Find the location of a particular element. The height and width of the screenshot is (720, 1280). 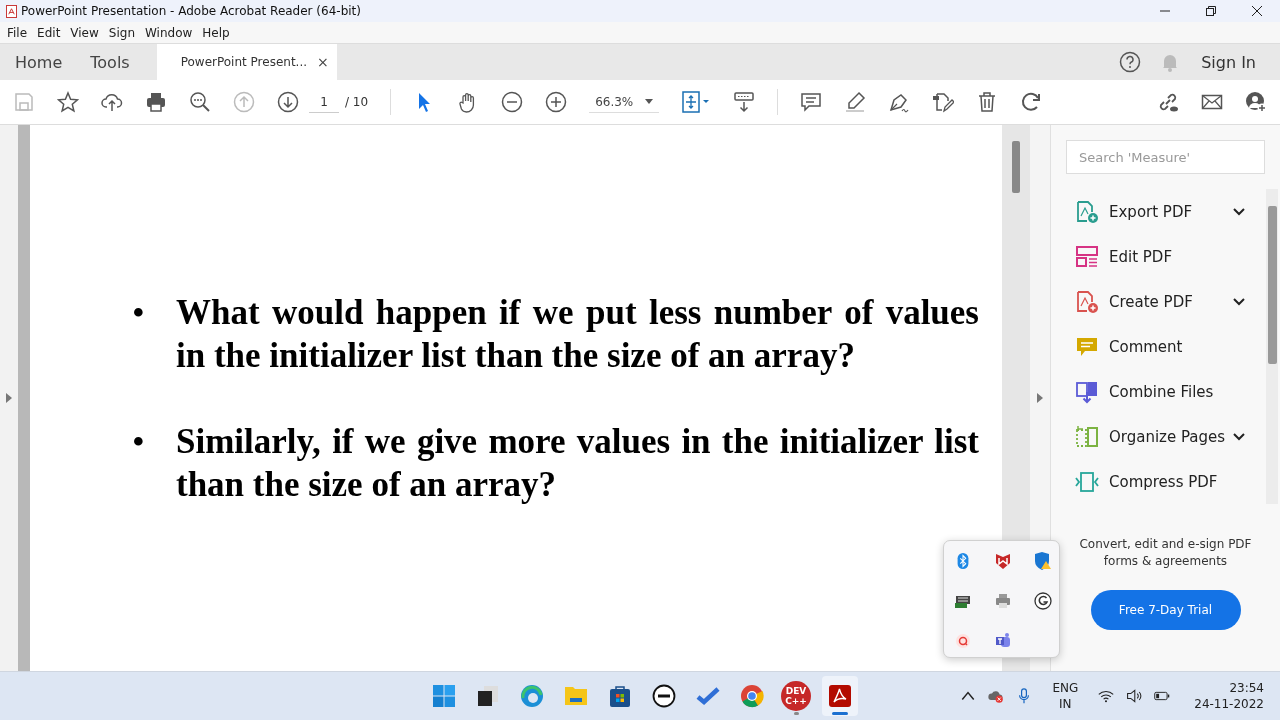

print-icon is located at coordinates (156, 102).